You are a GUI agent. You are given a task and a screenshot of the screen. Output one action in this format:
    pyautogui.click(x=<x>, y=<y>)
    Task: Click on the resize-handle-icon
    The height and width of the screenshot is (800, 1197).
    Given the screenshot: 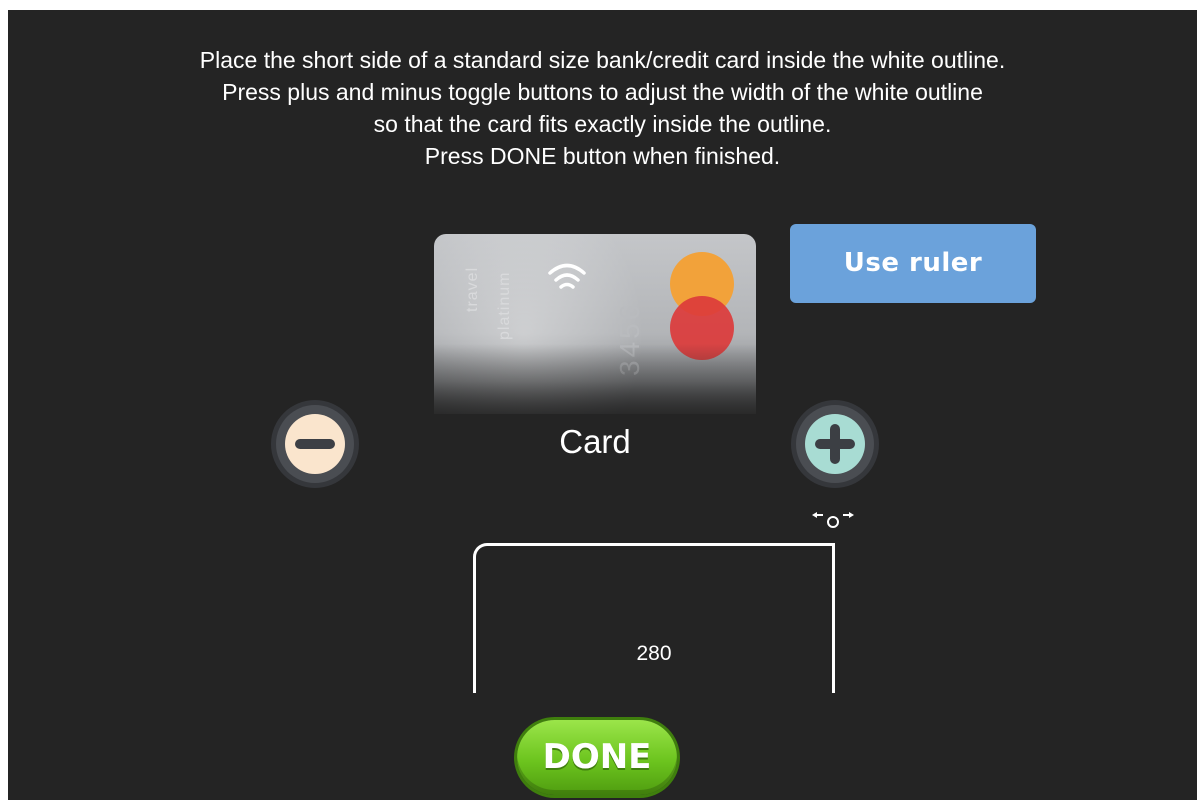 What is the action you would take?
    pyautogui.click(x=833, y=521)
    